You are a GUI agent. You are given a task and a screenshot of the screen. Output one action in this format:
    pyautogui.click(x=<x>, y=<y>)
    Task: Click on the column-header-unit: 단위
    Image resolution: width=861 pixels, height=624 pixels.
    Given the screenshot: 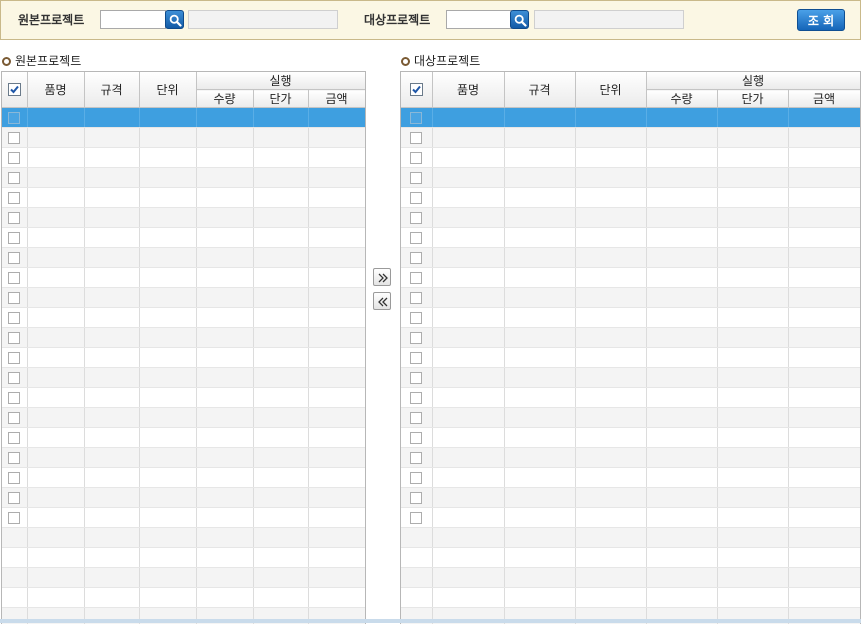 What is the action you would take?
    pyautogui.click(x=610, y=90)
    